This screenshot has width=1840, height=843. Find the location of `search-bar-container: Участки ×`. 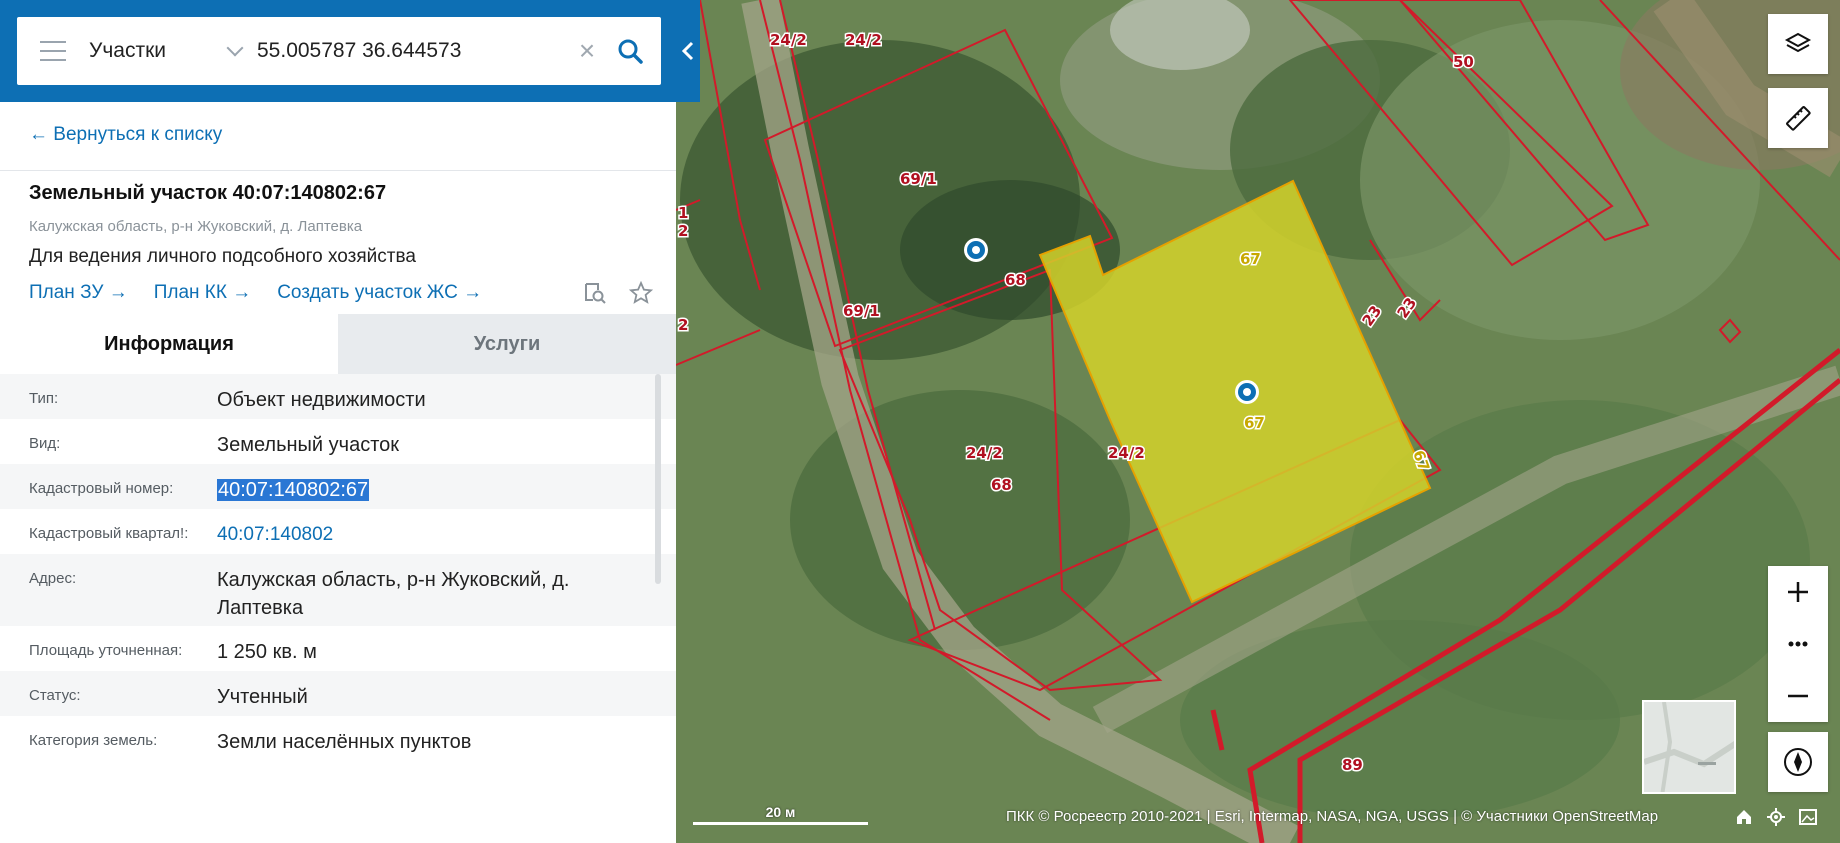

search-bar-container: Участки × is located at coordinates (350, 51).